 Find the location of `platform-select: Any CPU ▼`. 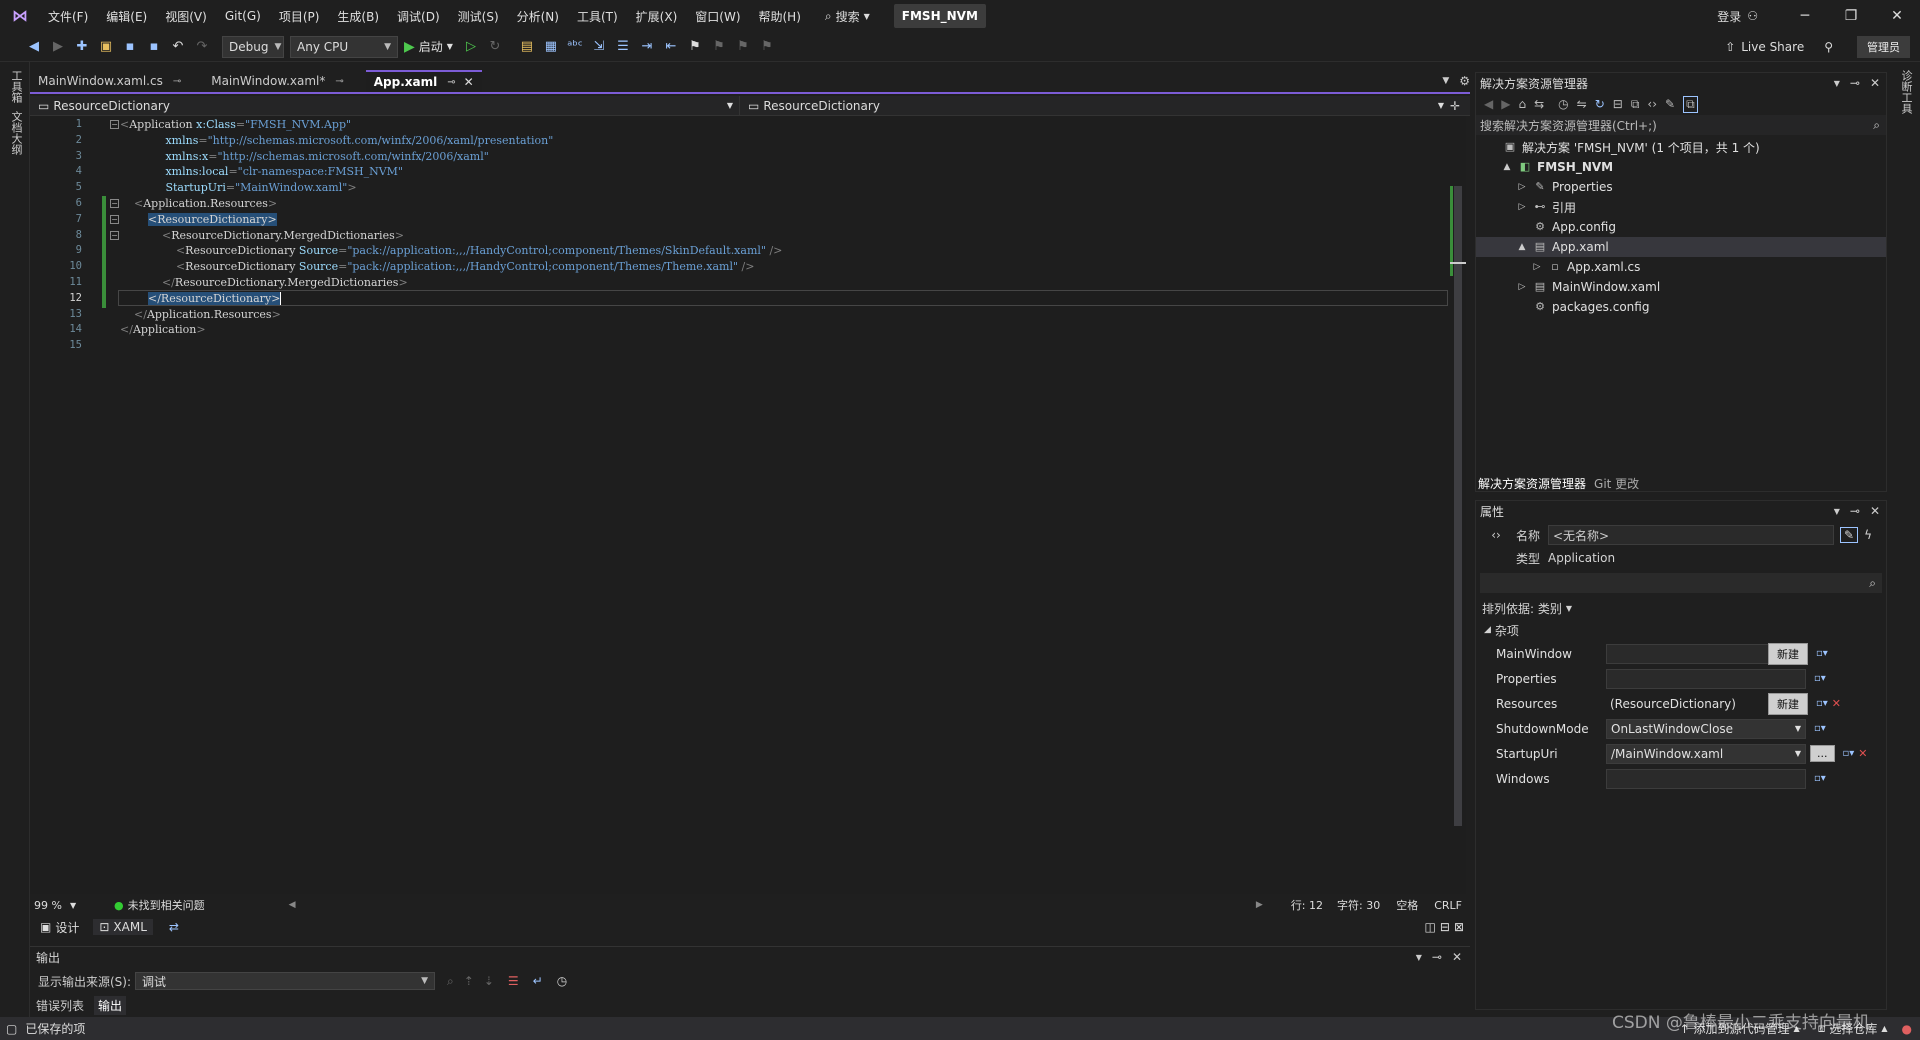

platform-select: Any CPU ▼ is located at coordinates (344, 46).